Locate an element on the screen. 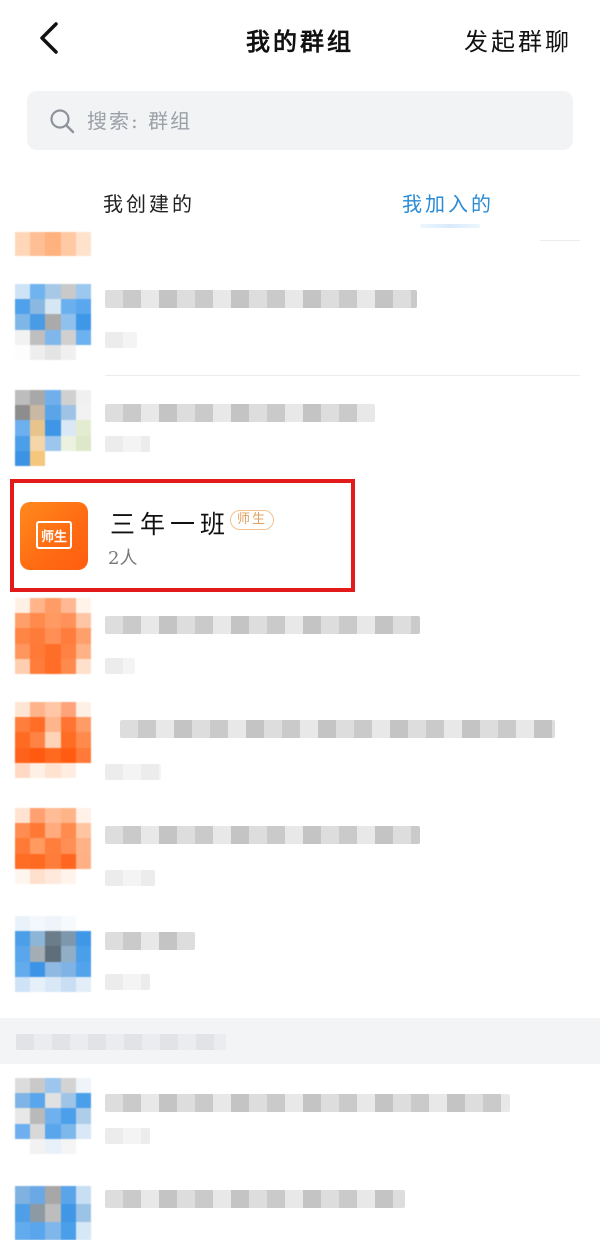 This screenshot has height=1240, width=600. group-type-tag: 师生 is located at coordinates (252, 520).